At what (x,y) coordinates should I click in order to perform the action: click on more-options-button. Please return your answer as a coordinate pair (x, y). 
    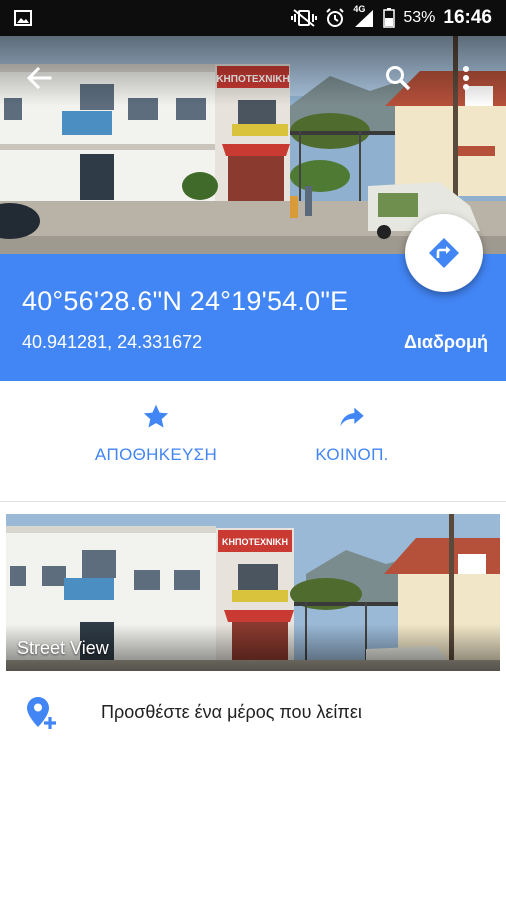
    Looking at the image, I should click on (466, 78).